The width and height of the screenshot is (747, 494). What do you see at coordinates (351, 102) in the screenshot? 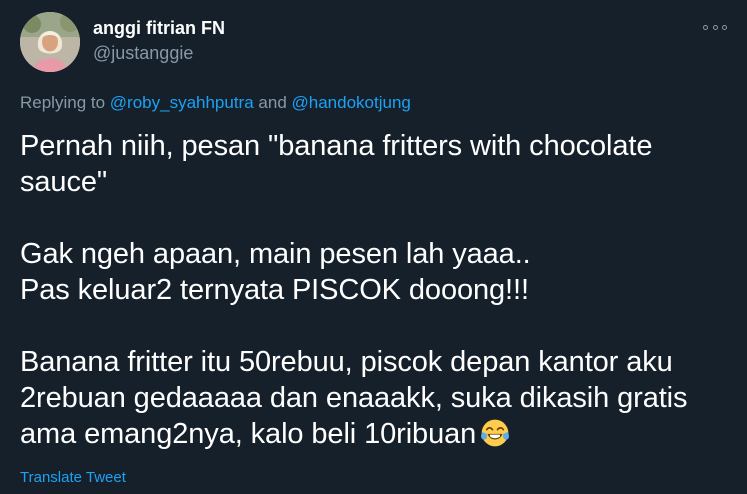
I see `mention-link-2: @handokotjung` at bounding box center [351, 102].